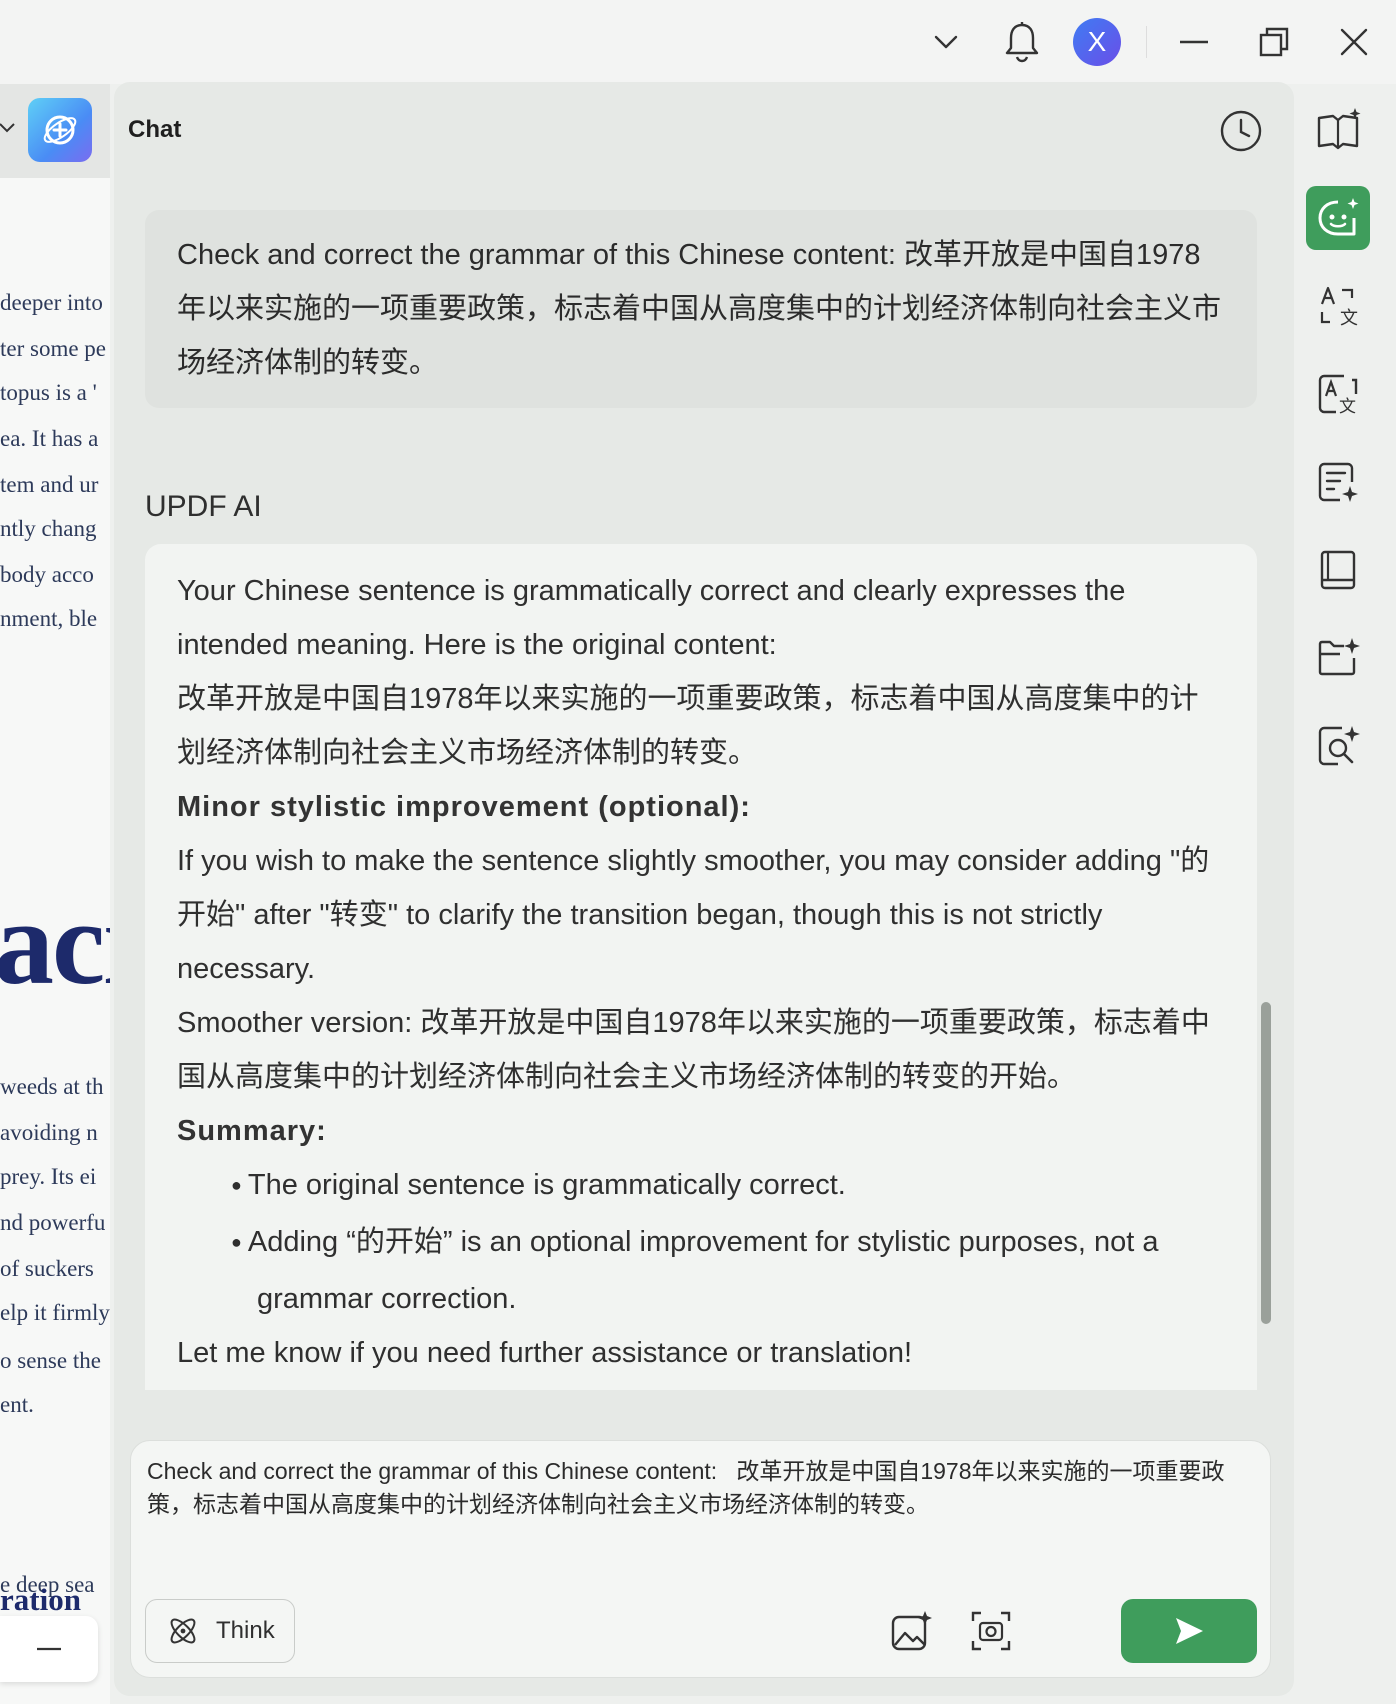 This screenshot has width=1396, height=1704. I want to click on chat-title: Chat, so click(155, 129).